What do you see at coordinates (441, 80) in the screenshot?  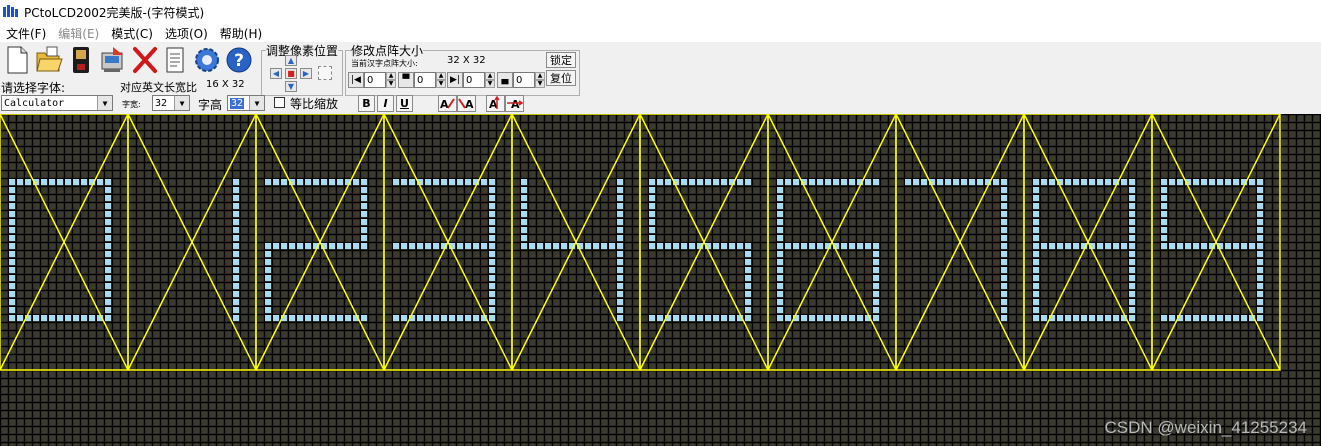 I see `top-margin-stepper: ▲ ▼` at bounding box center [441, 80].